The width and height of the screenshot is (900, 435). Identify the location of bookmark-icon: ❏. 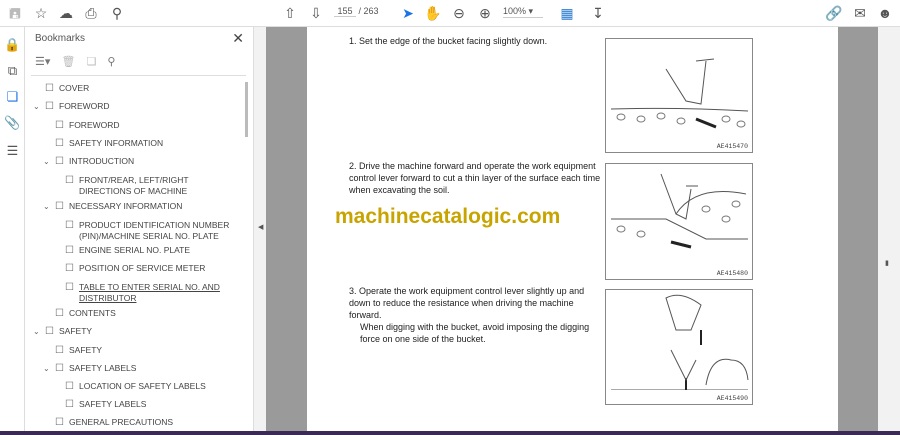
(12, 97).